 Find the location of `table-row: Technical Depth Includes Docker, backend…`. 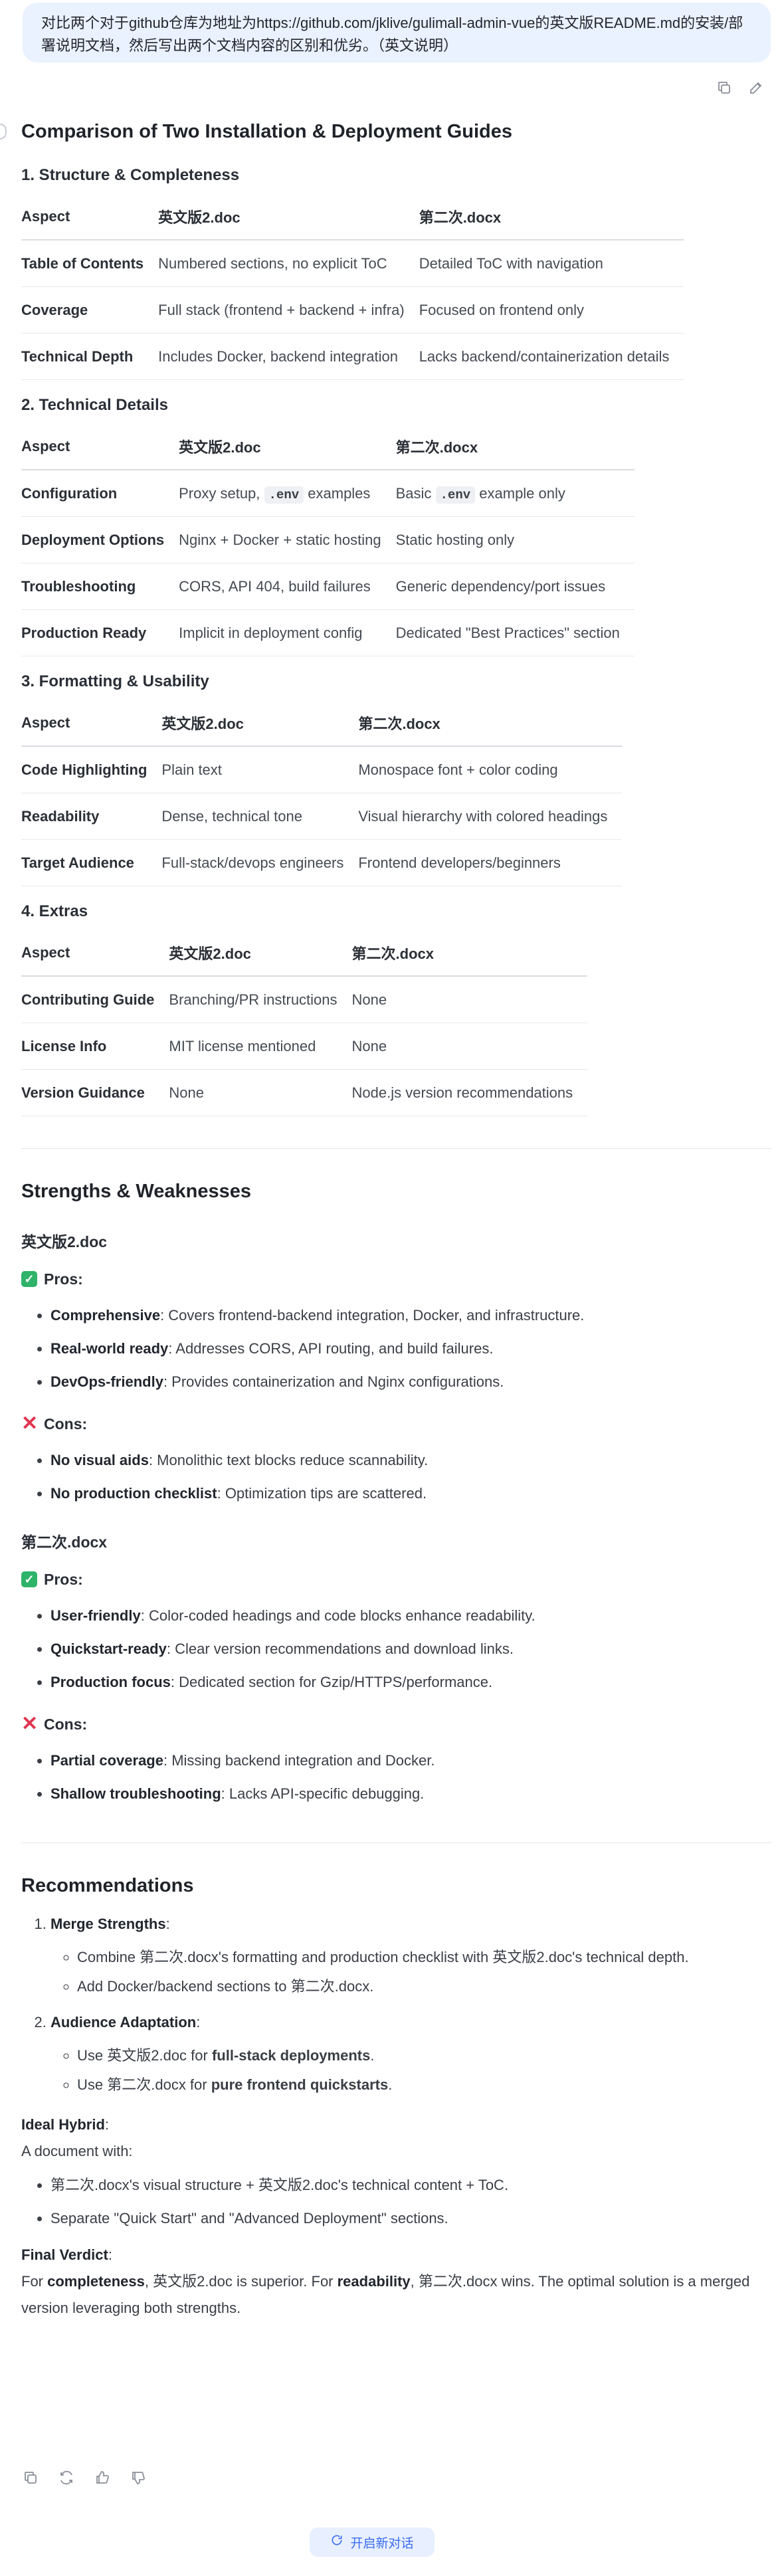

table-row: Technical Depth Includes Docker, backend… is located at coordinates (352, 356).